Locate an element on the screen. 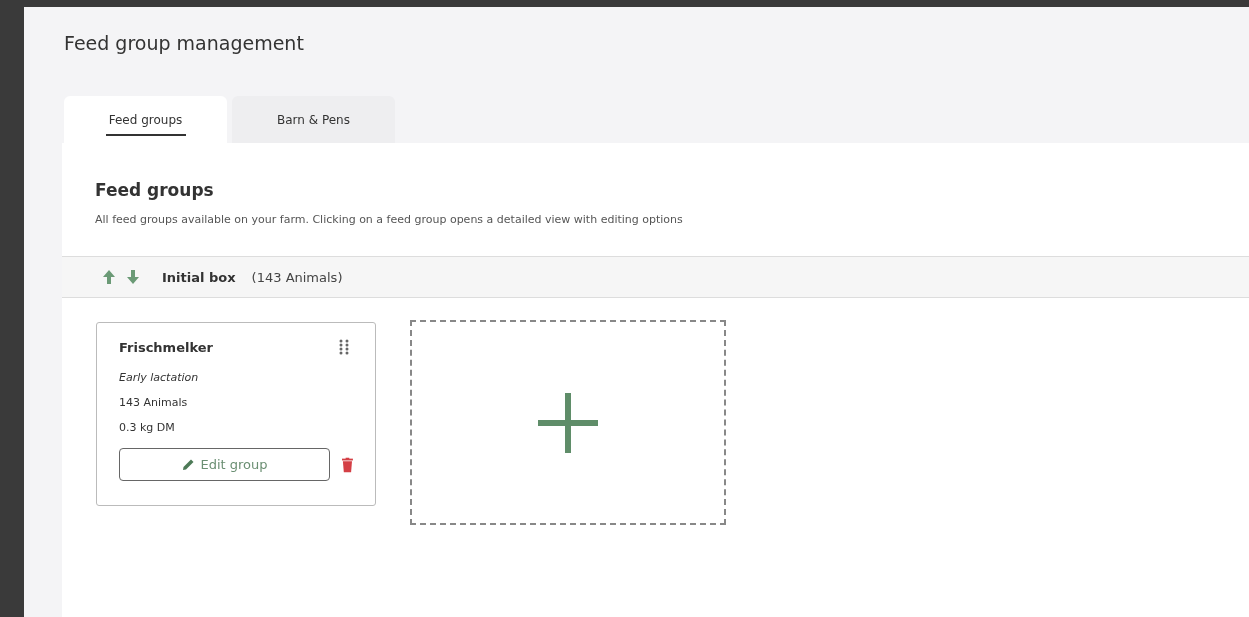  section-description: All feed groups available on your farm. Clicking on a feed group opens a detailed view with editing options is located at coordinates (389, 219).